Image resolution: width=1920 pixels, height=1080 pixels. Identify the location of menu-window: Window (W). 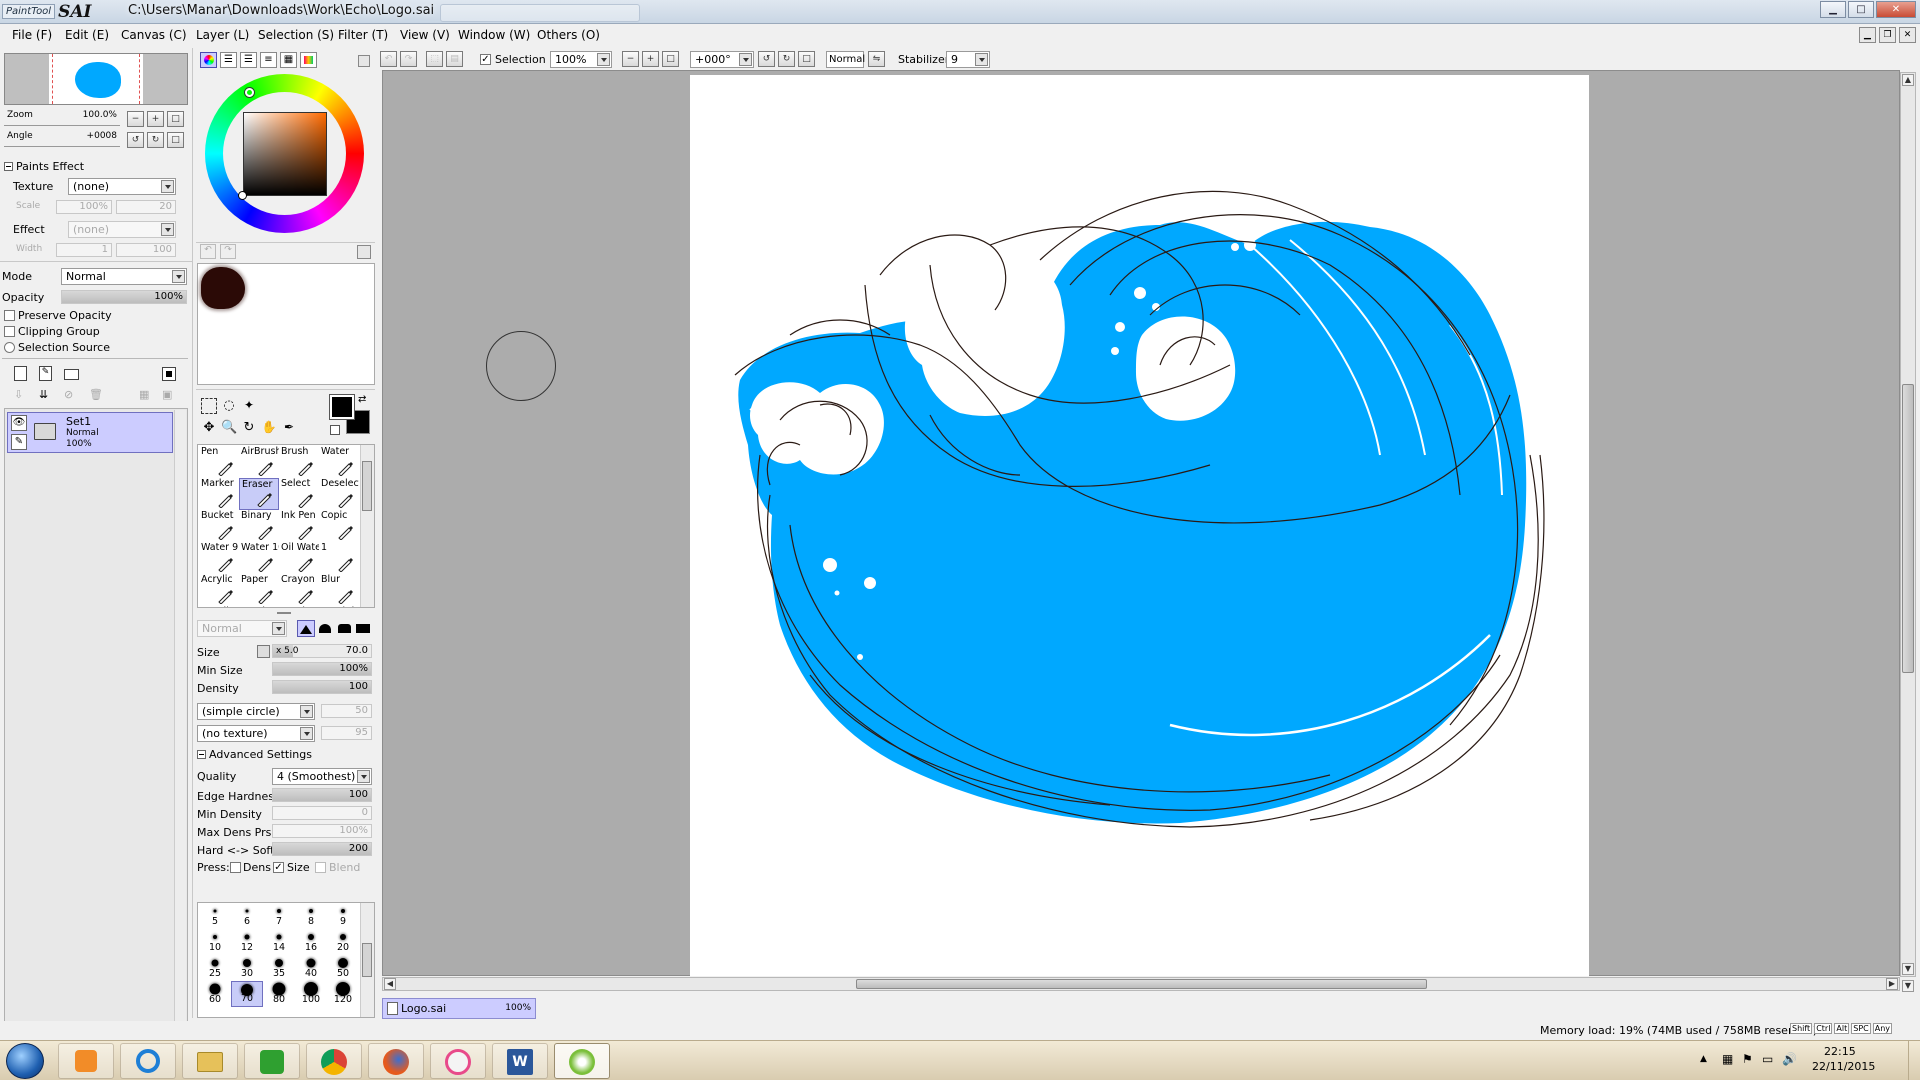
(494, 35).